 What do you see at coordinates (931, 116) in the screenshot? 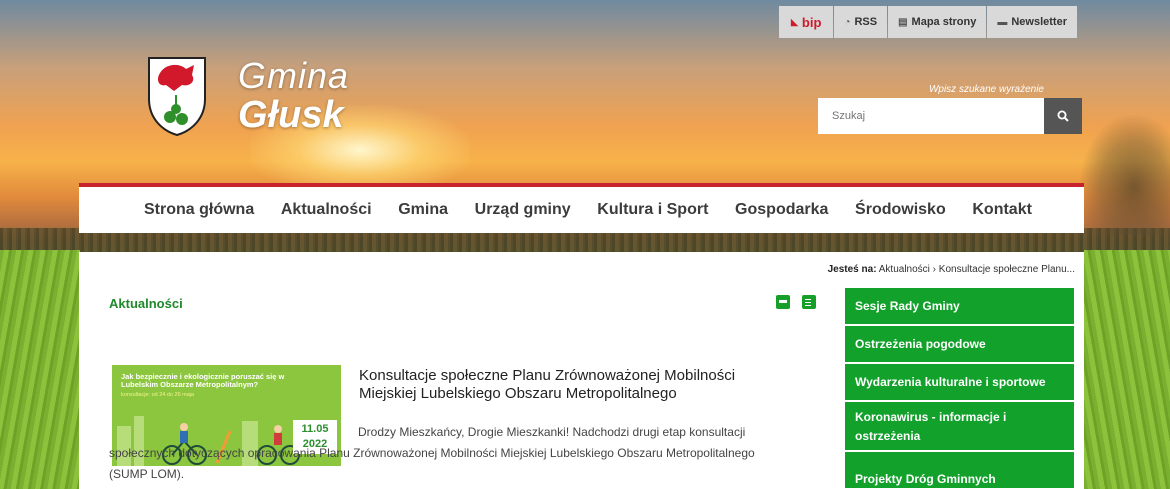
I see `search-input` at bounding box center [931, 116].